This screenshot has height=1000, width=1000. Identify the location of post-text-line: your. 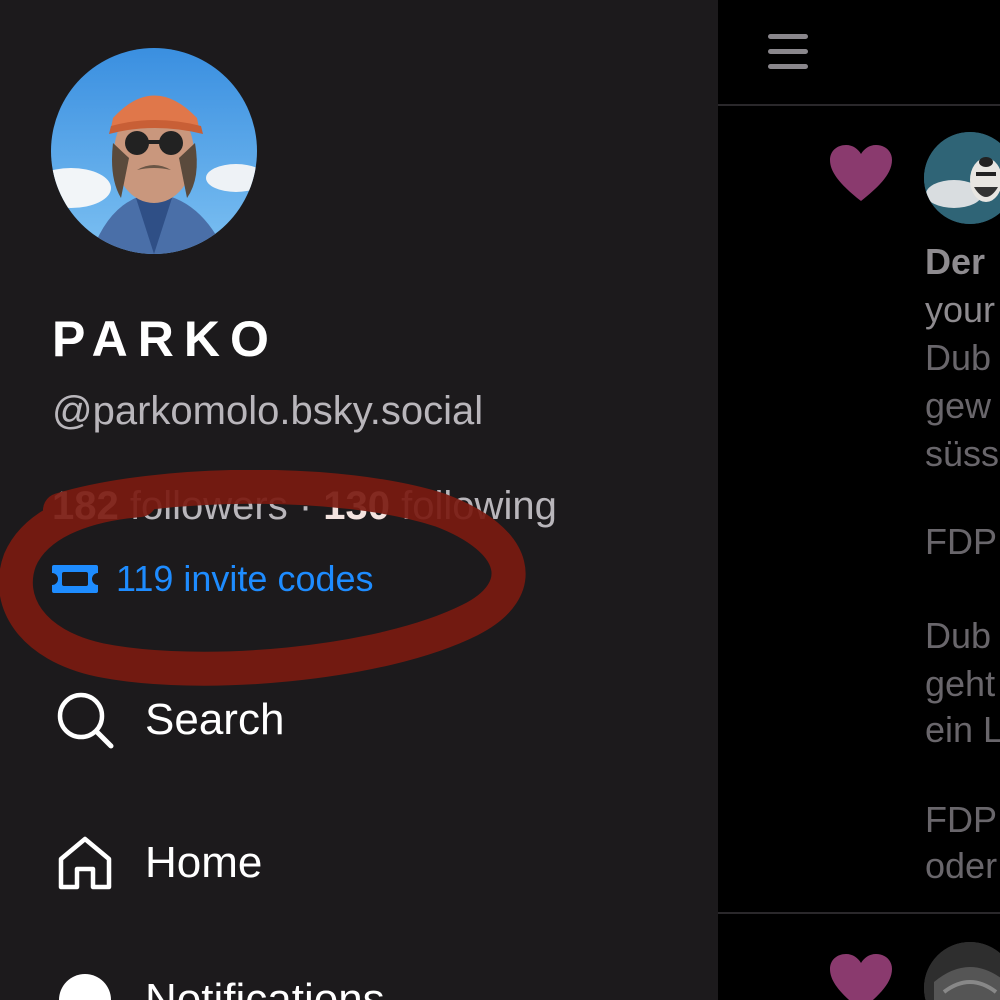
(960, 309).